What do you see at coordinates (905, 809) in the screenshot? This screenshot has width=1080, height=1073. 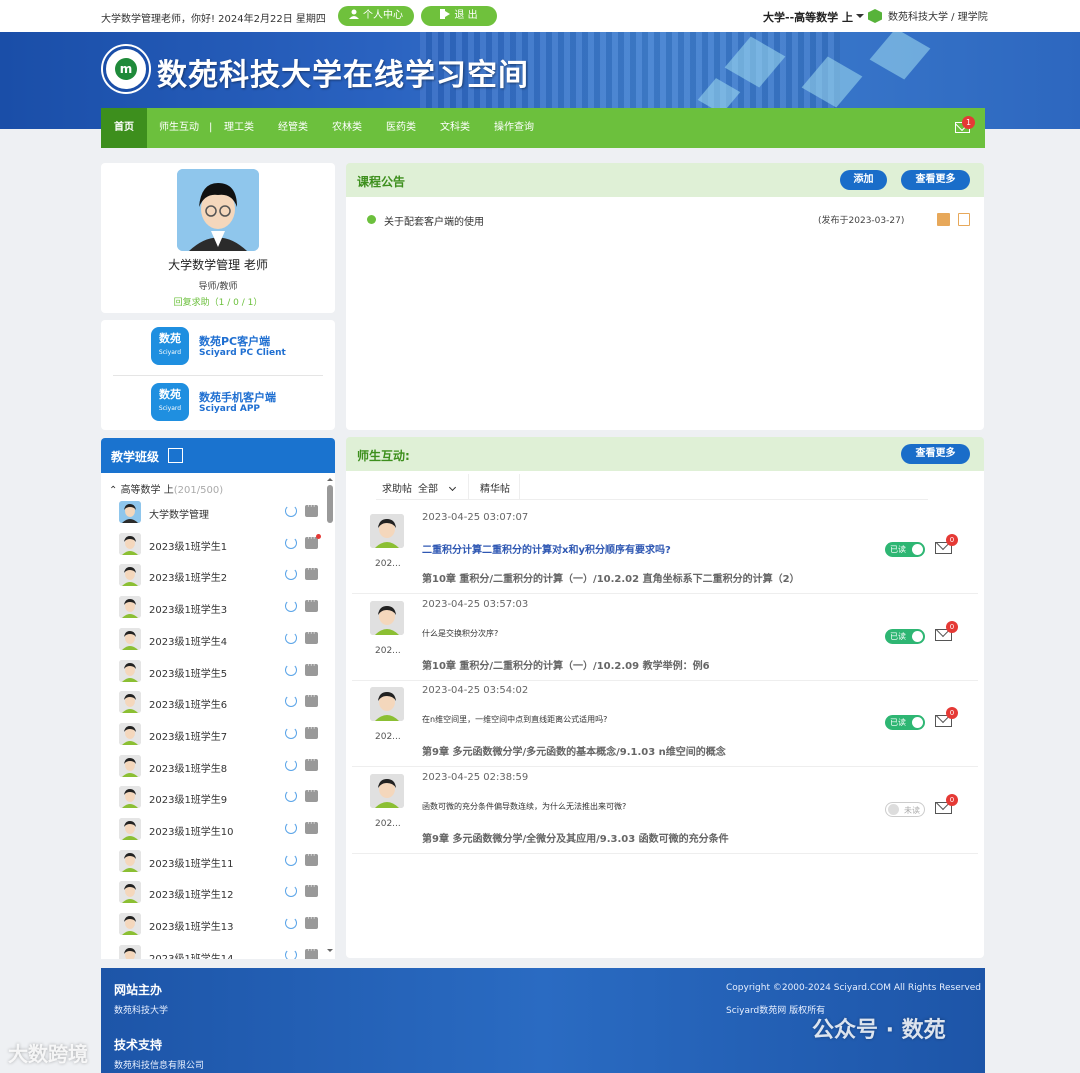 I see `read-status-toggle: 未读` at bounding box center [905, 809].